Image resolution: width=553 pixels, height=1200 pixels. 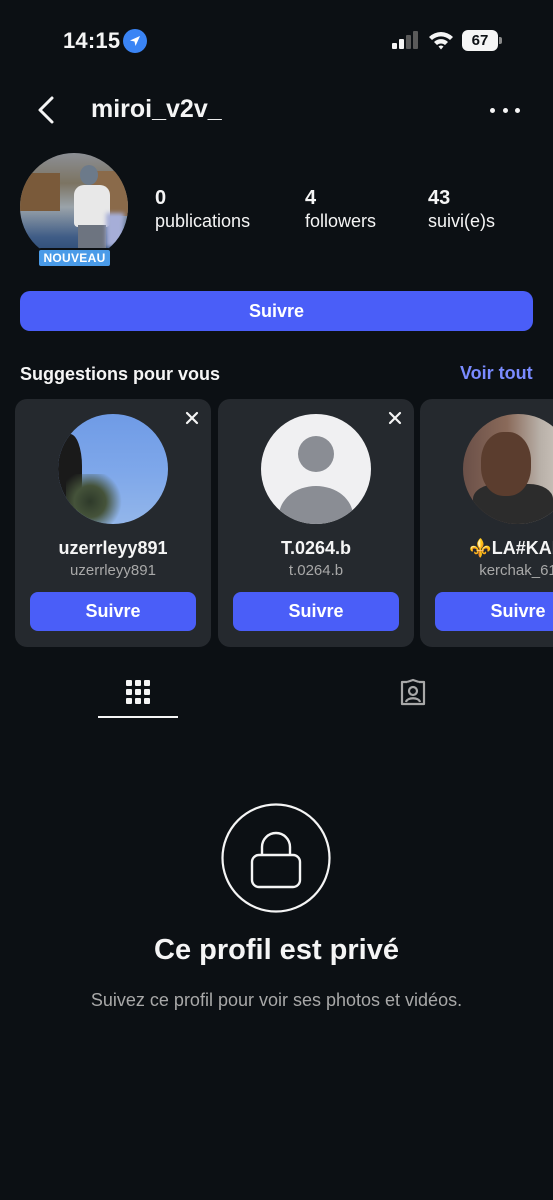 What do you see at coordinates (138, 717) in the screenshot?
I see `active-tab-indicator` at bounding box center [138, 717].